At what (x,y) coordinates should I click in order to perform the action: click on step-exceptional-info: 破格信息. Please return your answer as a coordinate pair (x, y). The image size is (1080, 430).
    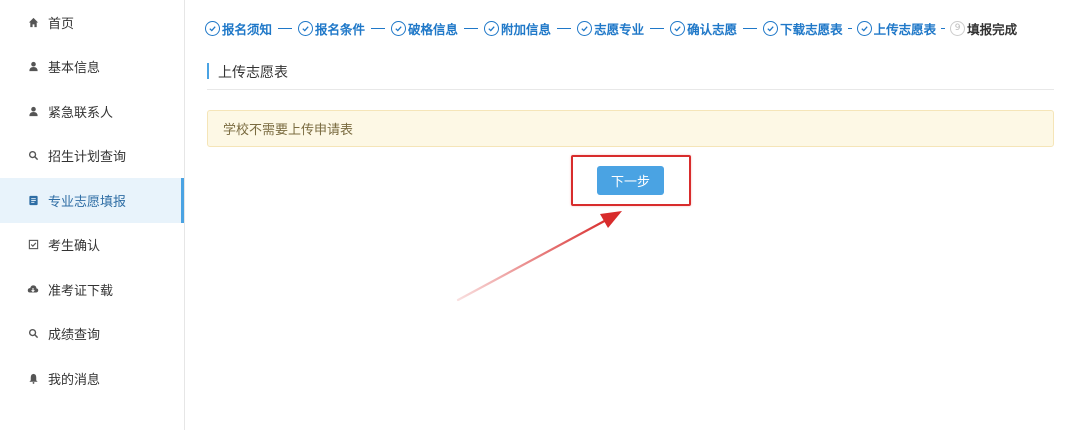
    Looking at the image, I should click on (437, 28).